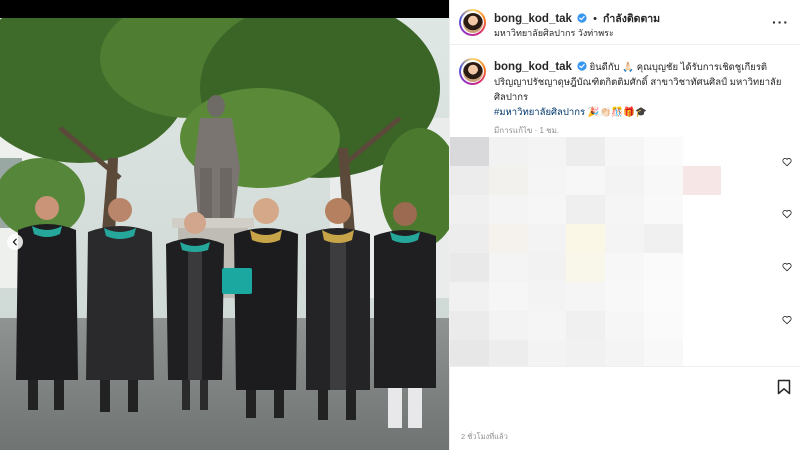  What do you see at coordinates (784, 387) in the screenshot?
I see `bookmark-icon` at bounding box center [784, 387].